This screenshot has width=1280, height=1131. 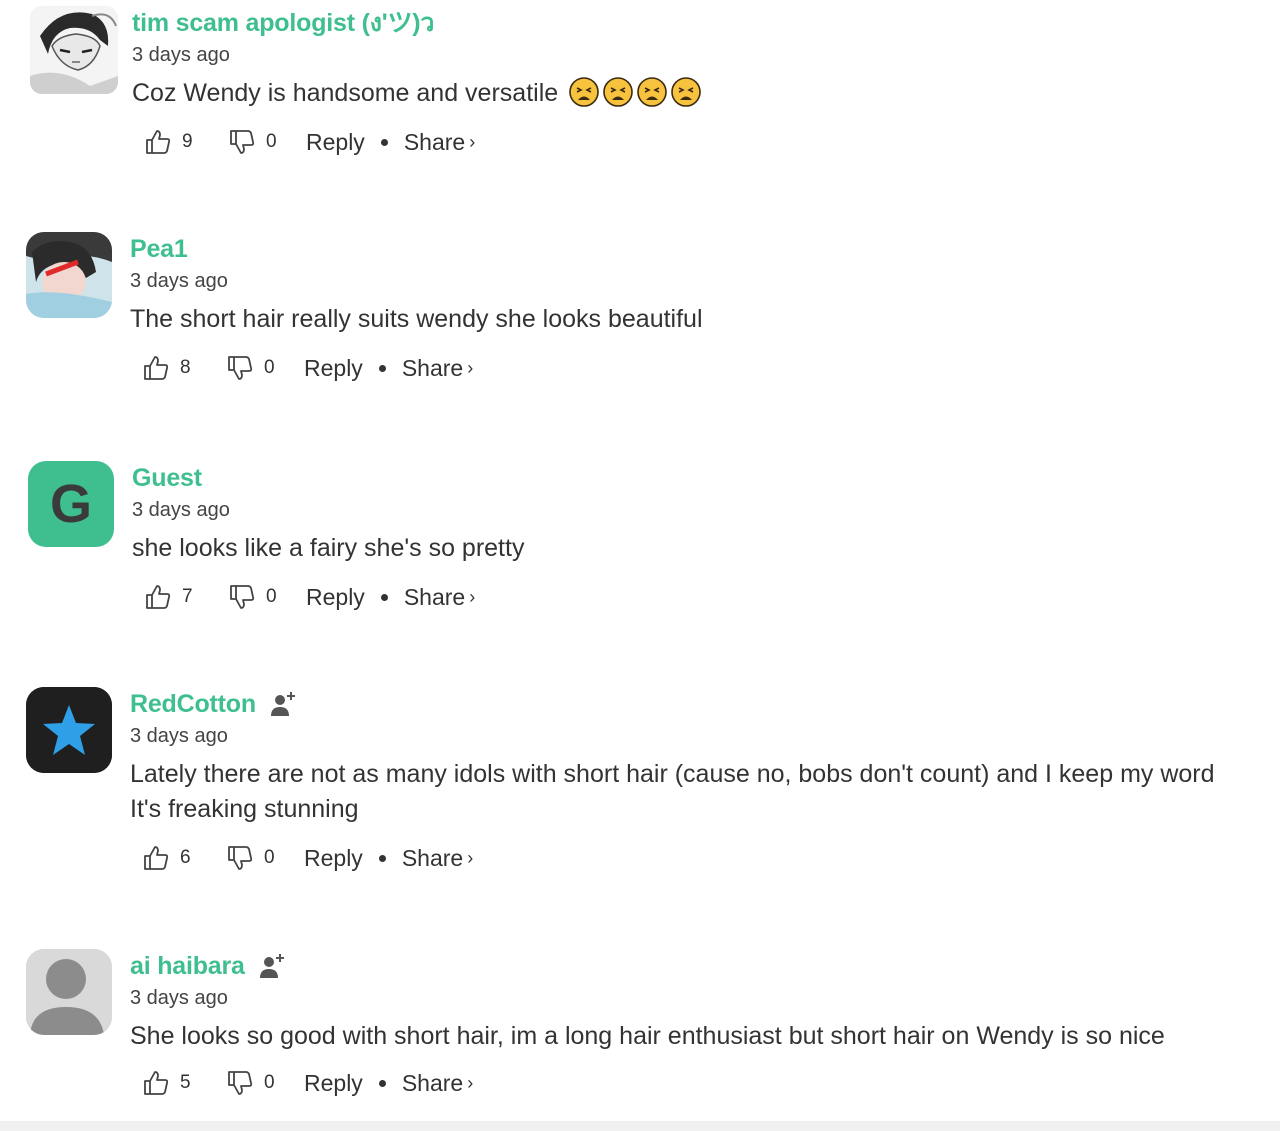 I want to click on default-user-icon, so click(x=69, y=992).